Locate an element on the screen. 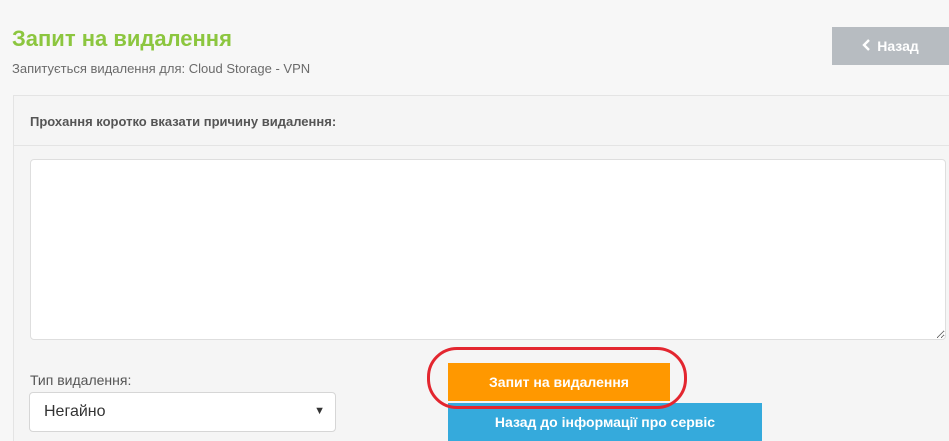  back-button: Назад is located at coordinates (890, 46).